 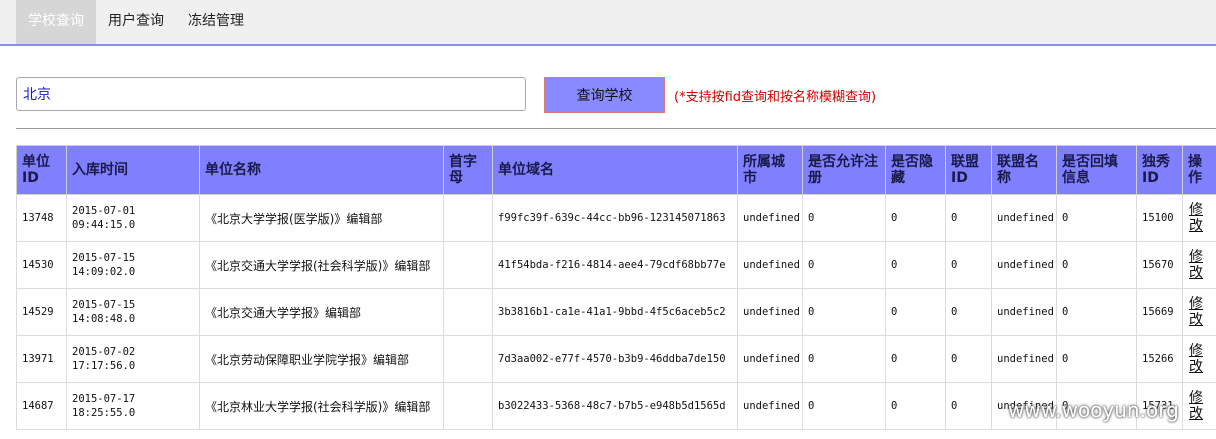 I want to click on entry-time-cell: 2015-07-15 14:09:02.0, so click(x=133, y=265).